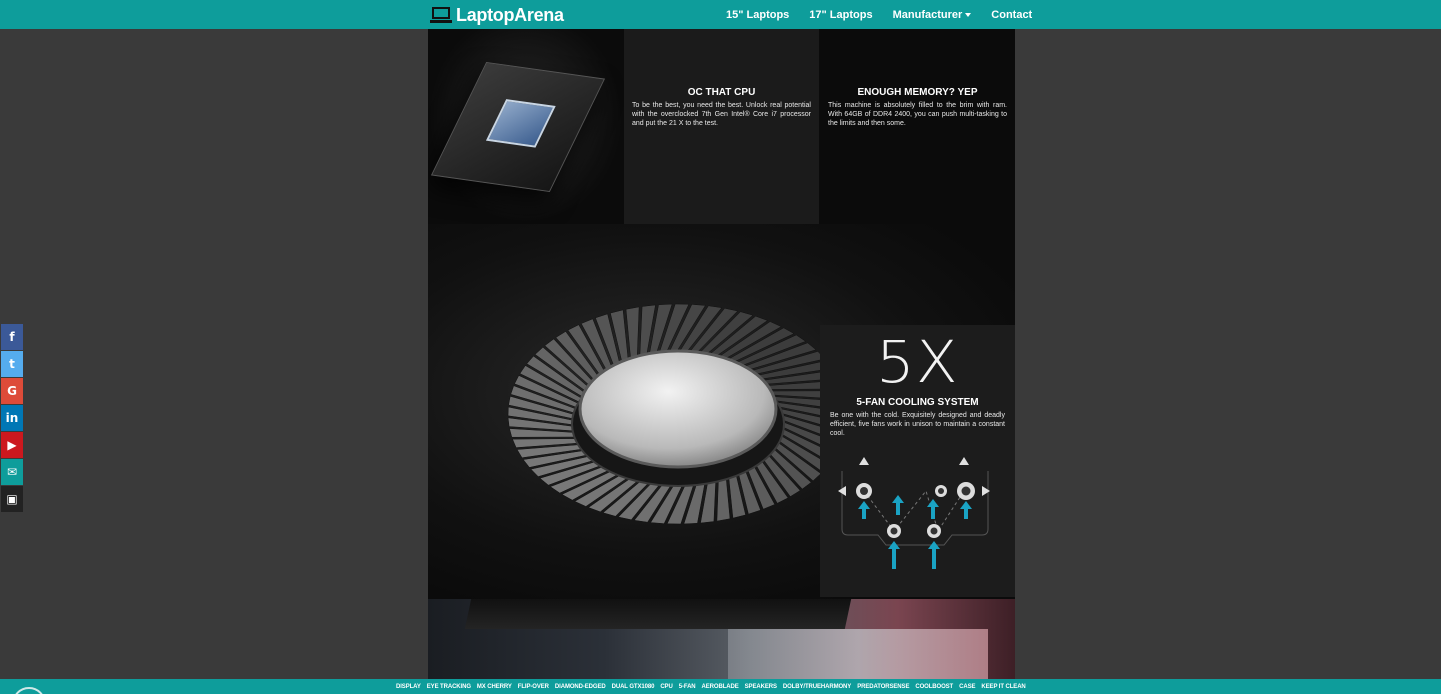  What do you see at coordinates (721, 92) in the screenshot?
I see `cpu-feature-title: OC THAT CPU` at bounding box center [721, 92].